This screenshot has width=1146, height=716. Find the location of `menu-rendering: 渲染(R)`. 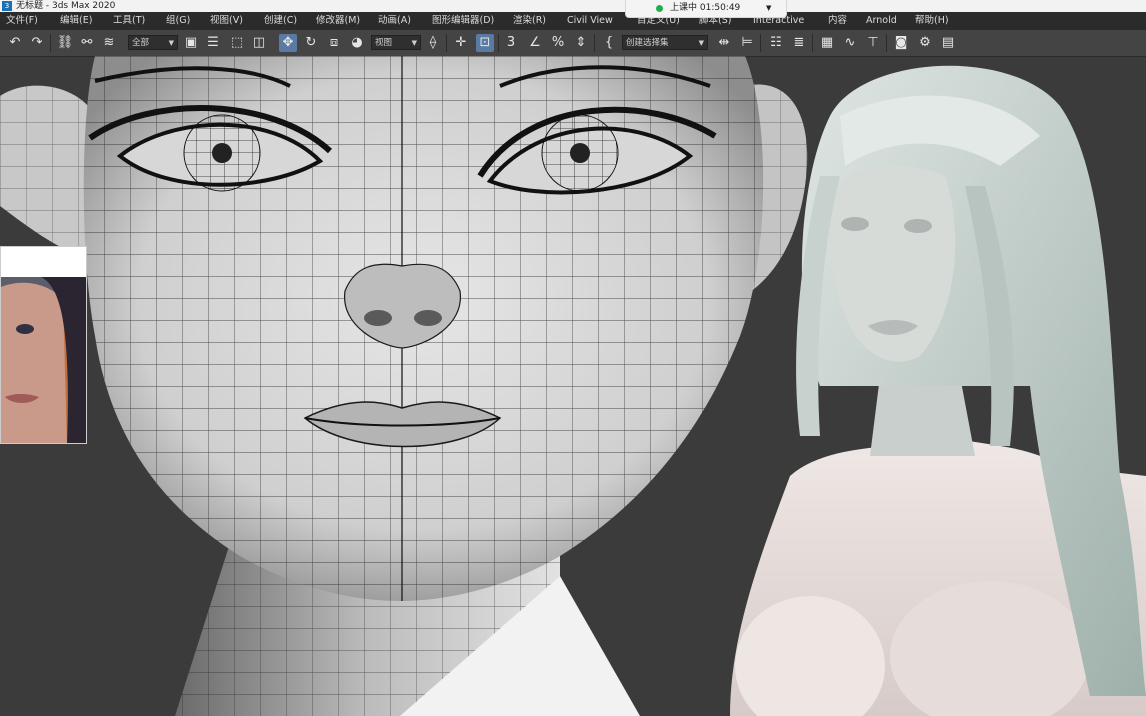

menu-rendering: 渲染(R) is located at coordinates (529, 21).